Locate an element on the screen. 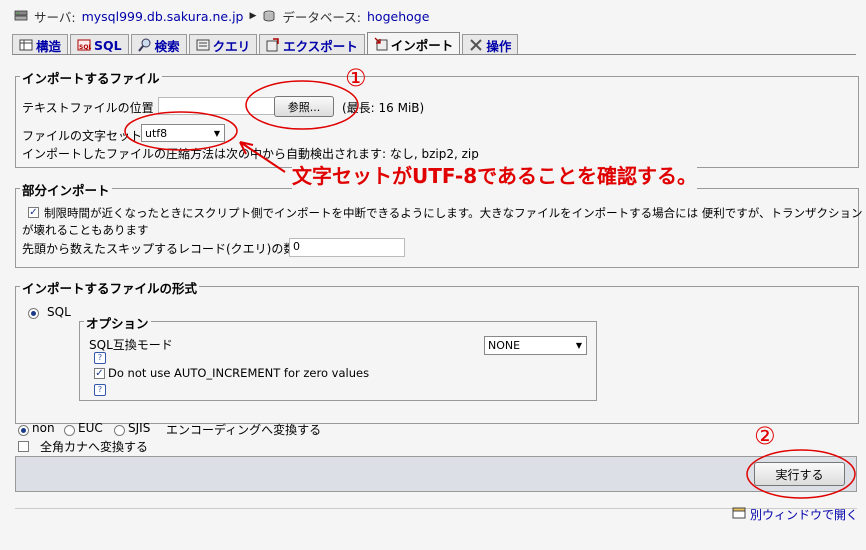 Image resolution: width=866 pixels, height=550 pixels. charset-select: utf8 ▼ is located at coordinates (183, 133).